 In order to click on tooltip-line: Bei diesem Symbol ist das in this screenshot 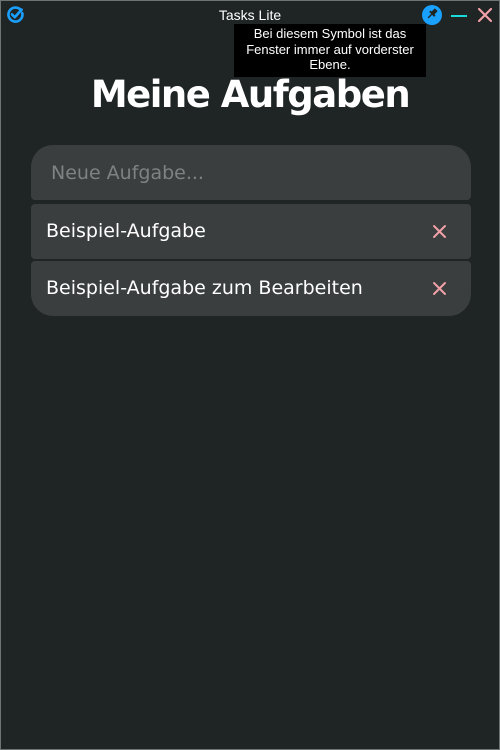, I will do `click(330, 33)`.